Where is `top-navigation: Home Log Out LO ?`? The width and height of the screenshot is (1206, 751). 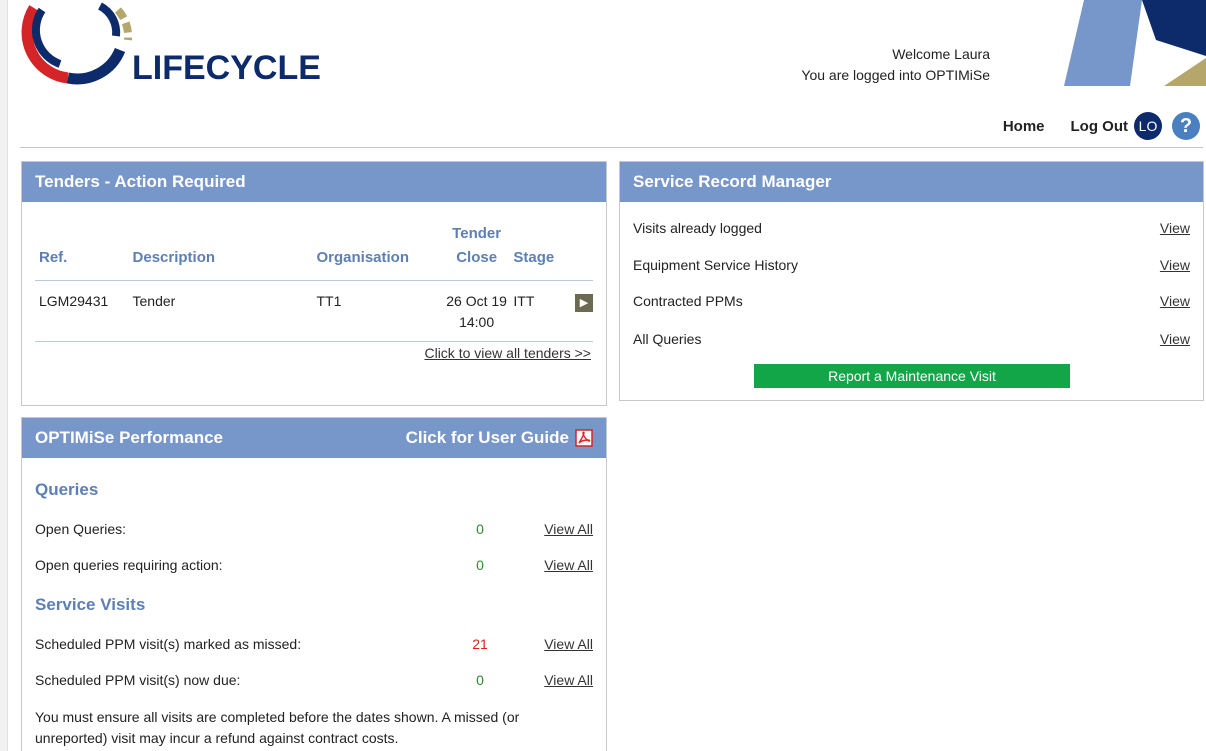 top-navigation: Home Log Out LO ? is located at coordinates (1104, 126).